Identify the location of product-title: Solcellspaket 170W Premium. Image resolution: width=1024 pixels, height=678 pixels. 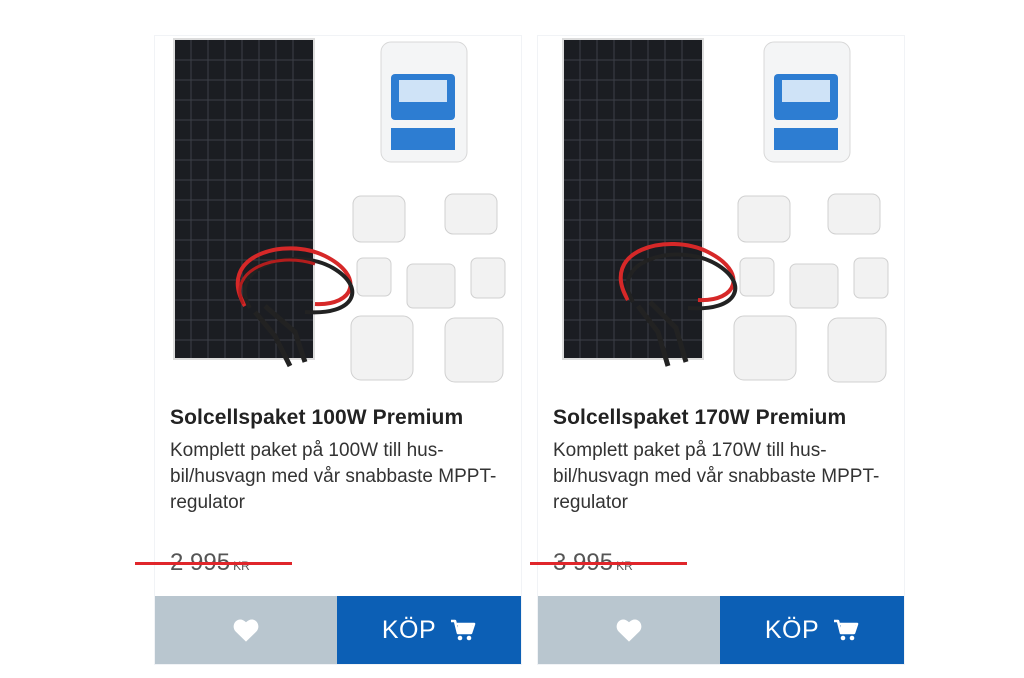
(699, 418).